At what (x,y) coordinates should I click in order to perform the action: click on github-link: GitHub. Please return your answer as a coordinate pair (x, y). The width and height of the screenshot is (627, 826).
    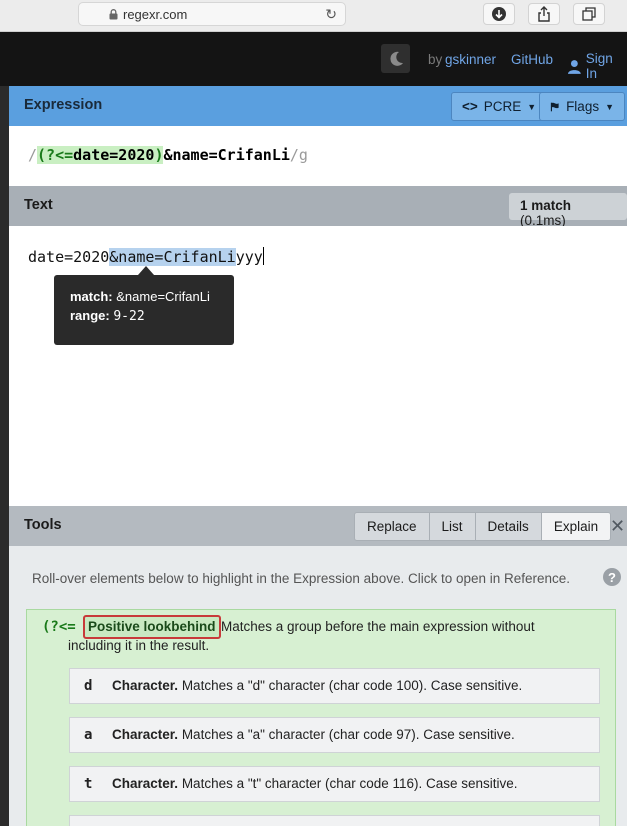
    Looking at the image, I should click on (532, 59).